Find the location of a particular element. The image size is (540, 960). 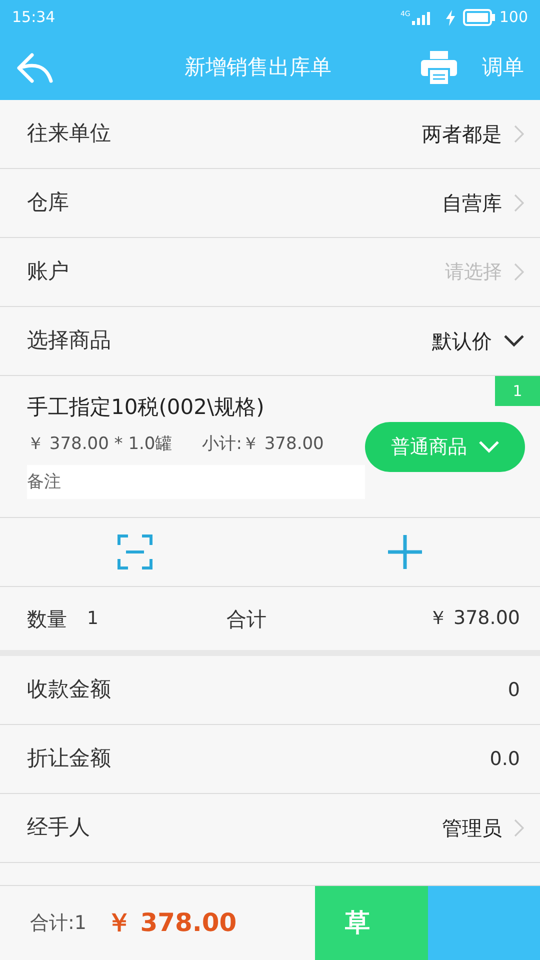

field-value: 默认价 is located at coordinates (462, 341).